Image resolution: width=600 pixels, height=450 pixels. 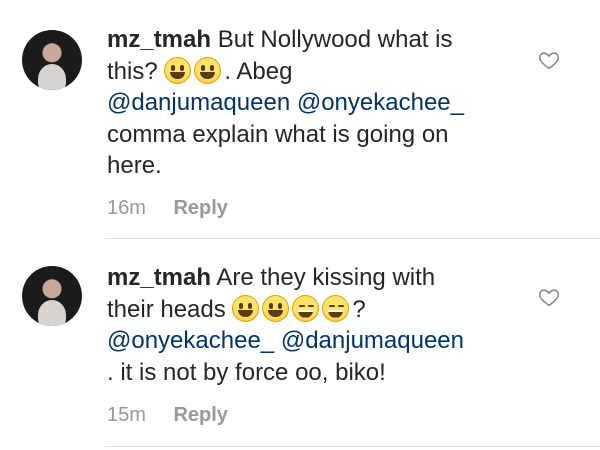 I want to click on comment-text: . Abeg, so click(x=258, y=71).